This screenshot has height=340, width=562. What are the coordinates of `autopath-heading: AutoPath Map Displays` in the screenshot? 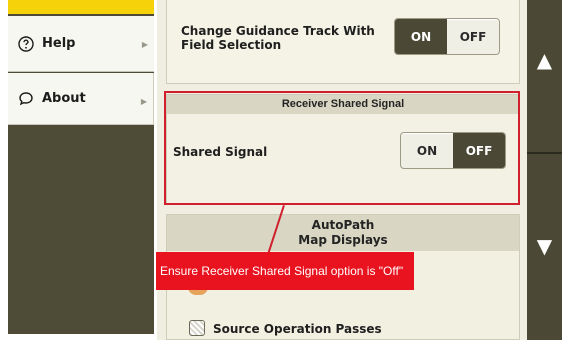 It's located at (343, 233).